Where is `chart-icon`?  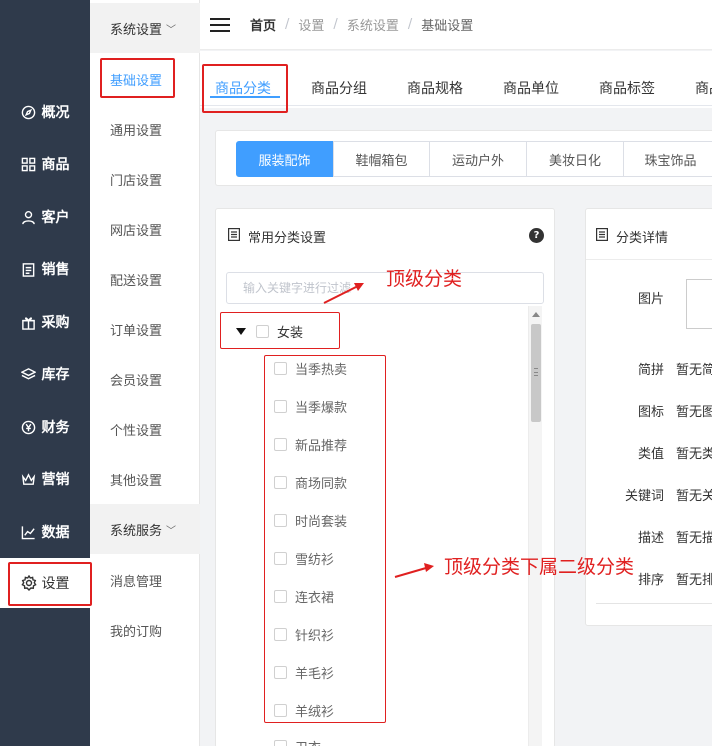
chart-icon is located at coordinates (29, 532).